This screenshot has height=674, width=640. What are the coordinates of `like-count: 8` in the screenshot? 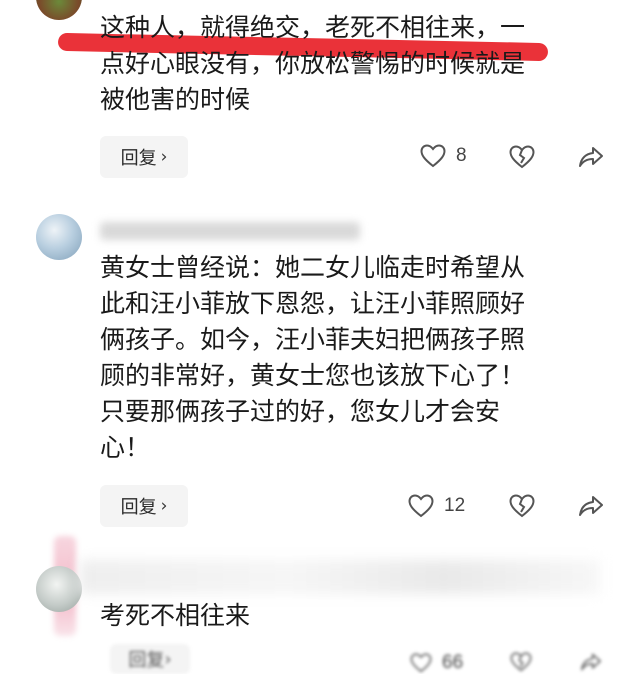 It's located at (461, 155).